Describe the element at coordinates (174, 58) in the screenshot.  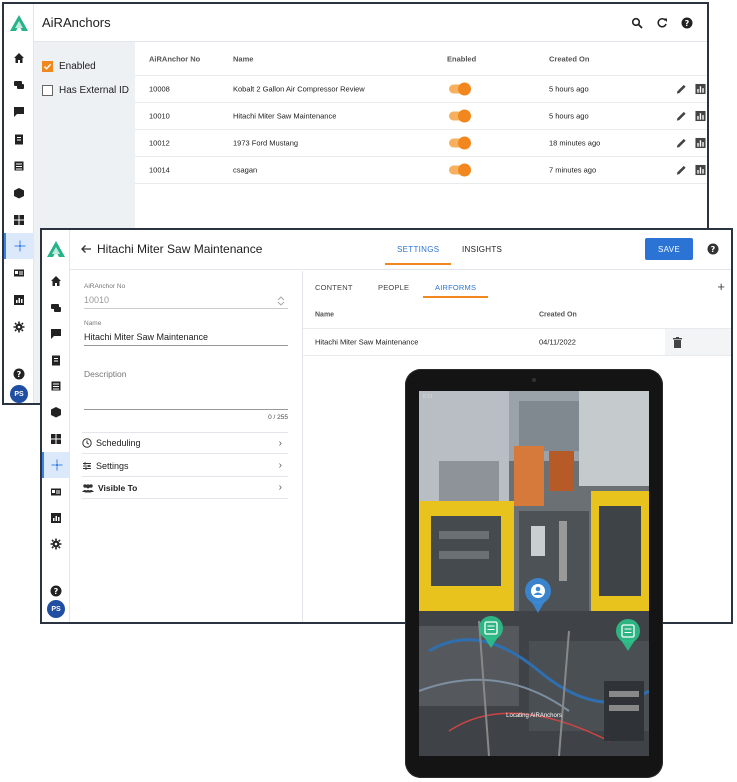
I see `column-header: AiRAnchor No` at that location.